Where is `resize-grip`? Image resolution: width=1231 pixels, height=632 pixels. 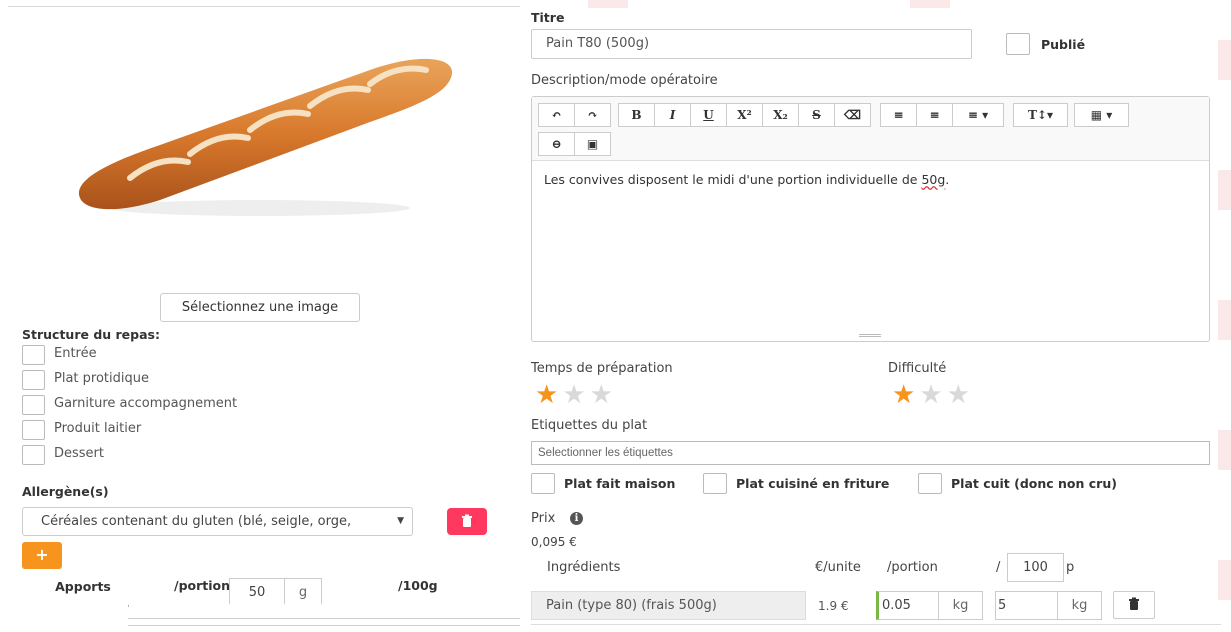
resize-grip is located at coordinates (870, 335).